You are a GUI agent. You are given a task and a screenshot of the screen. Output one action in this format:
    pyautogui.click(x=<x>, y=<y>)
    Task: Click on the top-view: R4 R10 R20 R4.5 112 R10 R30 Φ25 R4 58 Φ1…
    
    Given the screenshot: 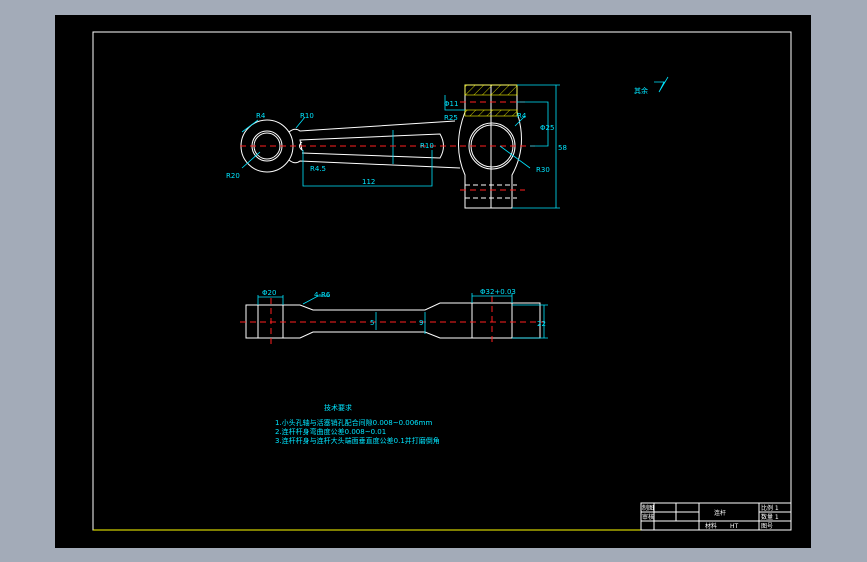 What is the action you would take?
    pyautogui.click(x=396, y=146)
    